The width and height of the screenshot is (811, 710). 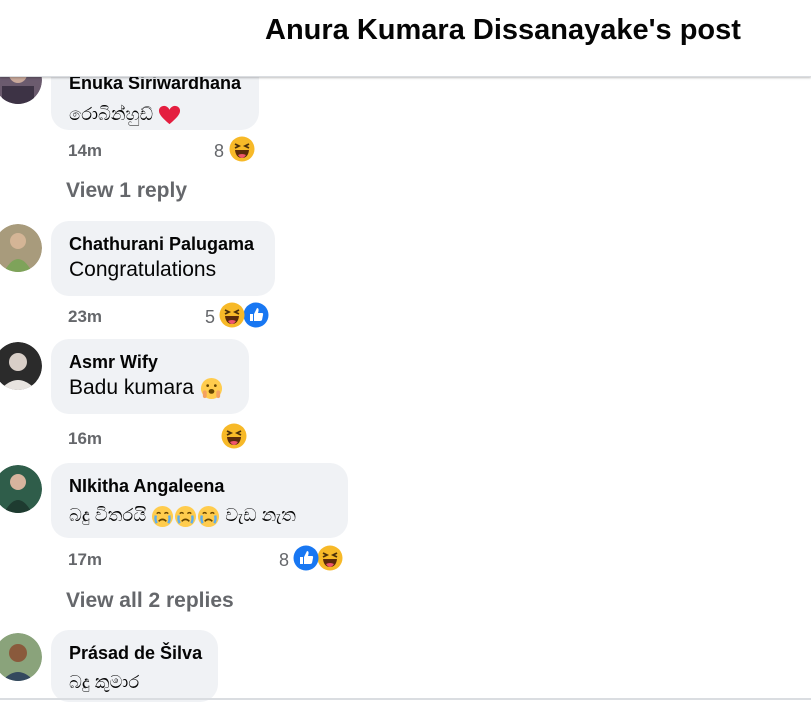 What do you see at coordinates (126, 191) in the screenshot?
I see `view-replies-link: View 1 reply` at bounding box center [126, 191].